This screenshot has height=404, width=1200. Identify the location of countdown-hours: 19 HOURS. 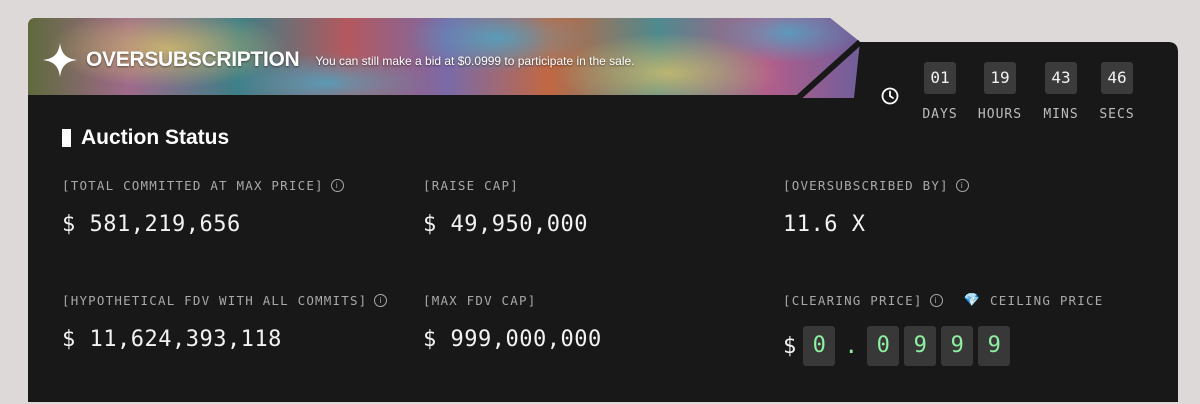
(1000, 92).